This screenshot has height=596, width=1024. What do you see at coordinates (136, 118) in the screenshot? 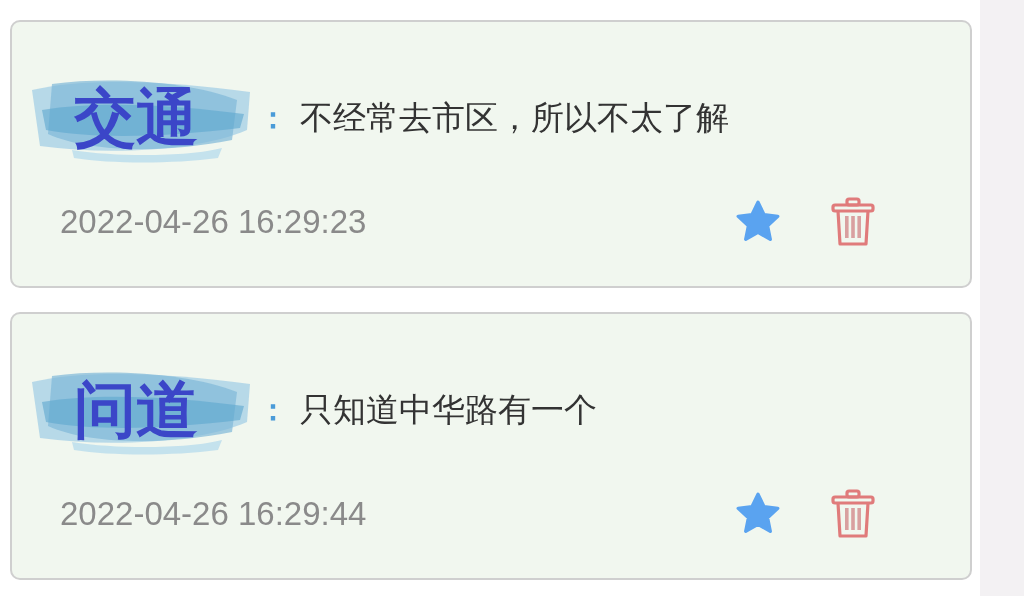
I see `comment-title: 交通` at bounding box center [136, 118].